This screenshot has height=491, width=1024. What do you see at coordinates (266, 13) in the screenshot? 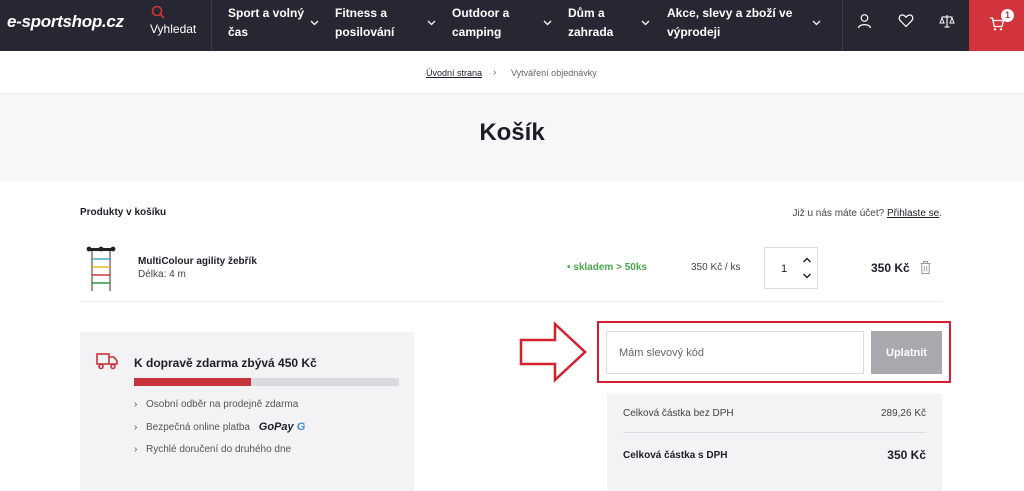
I see `menu-item-label: Sport a volný` at bounding box center [266, 13].